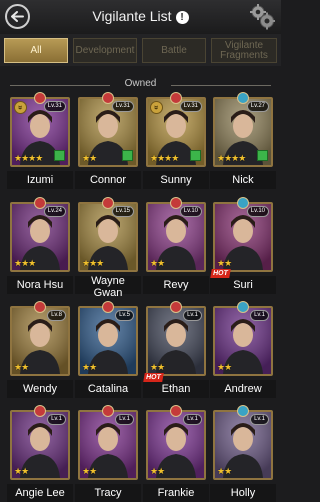 Image resolution: width=320 pixels, height=502 pixels. What do you see at coordinates (40, 389) in the screenshot?
I see `vigilante-name: Wendy` at bounding box center [40, 389].